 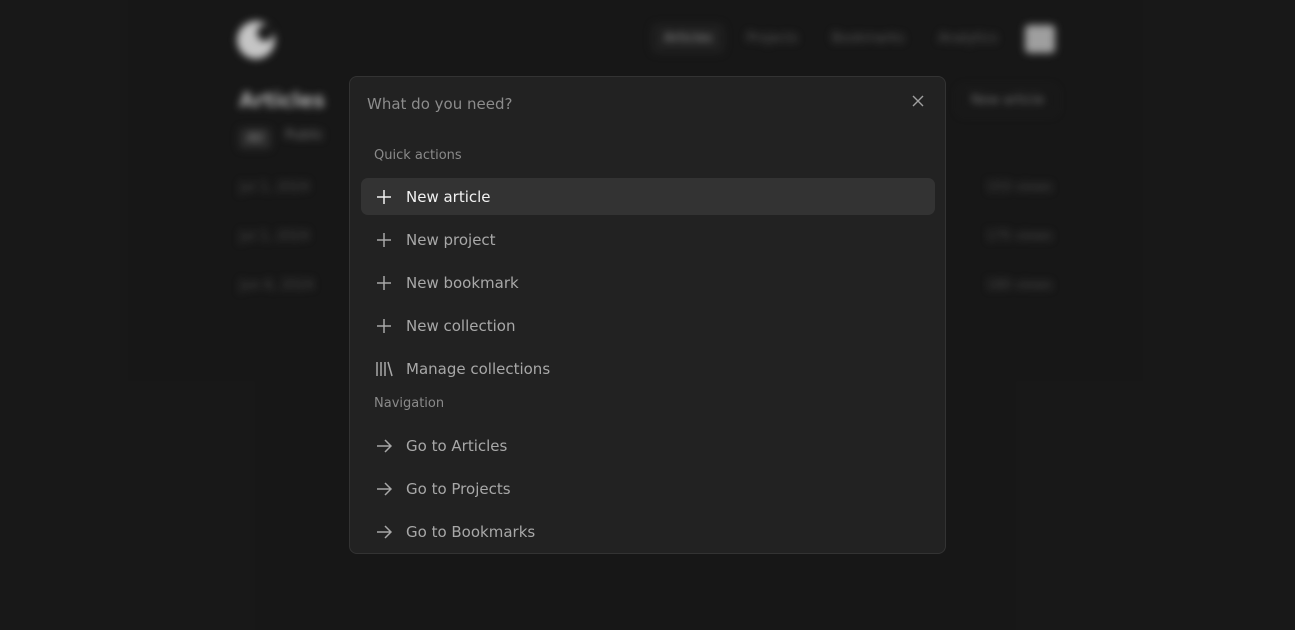 What do you see at coordinates (648, 488) in the screenshot?
I see `command-go-projects: Go to Projects` at bounding box center [648, 488].